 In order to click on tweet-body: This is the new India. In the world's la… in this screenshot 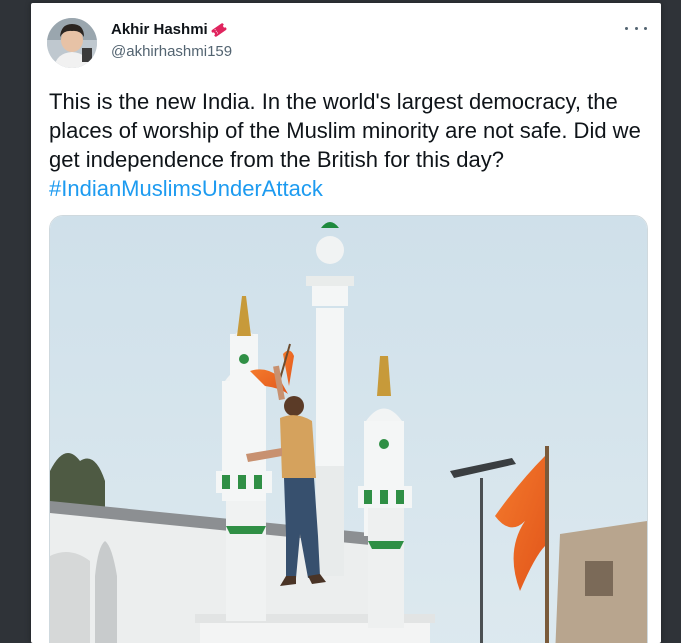, I will do `click(345, 130)`.